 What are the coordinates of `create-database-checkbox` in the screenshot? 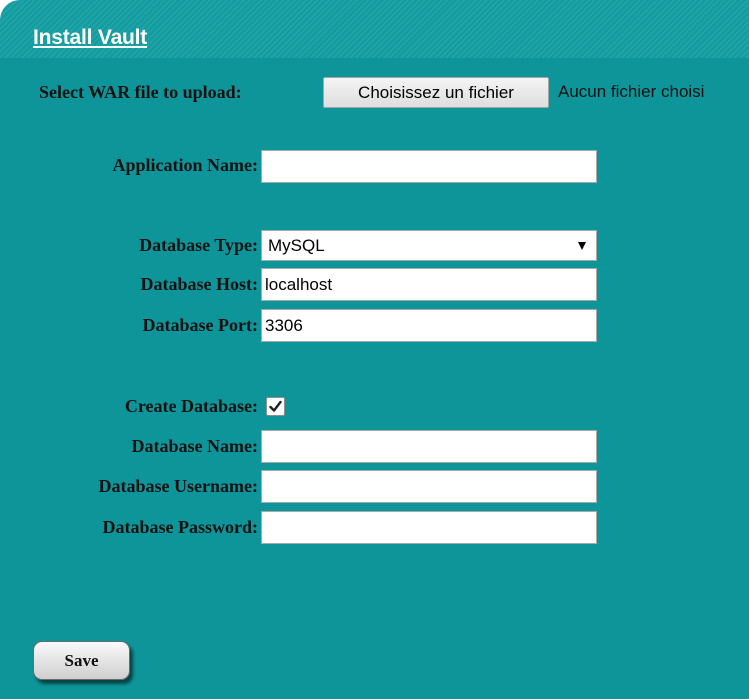 It's located at (275, 406).